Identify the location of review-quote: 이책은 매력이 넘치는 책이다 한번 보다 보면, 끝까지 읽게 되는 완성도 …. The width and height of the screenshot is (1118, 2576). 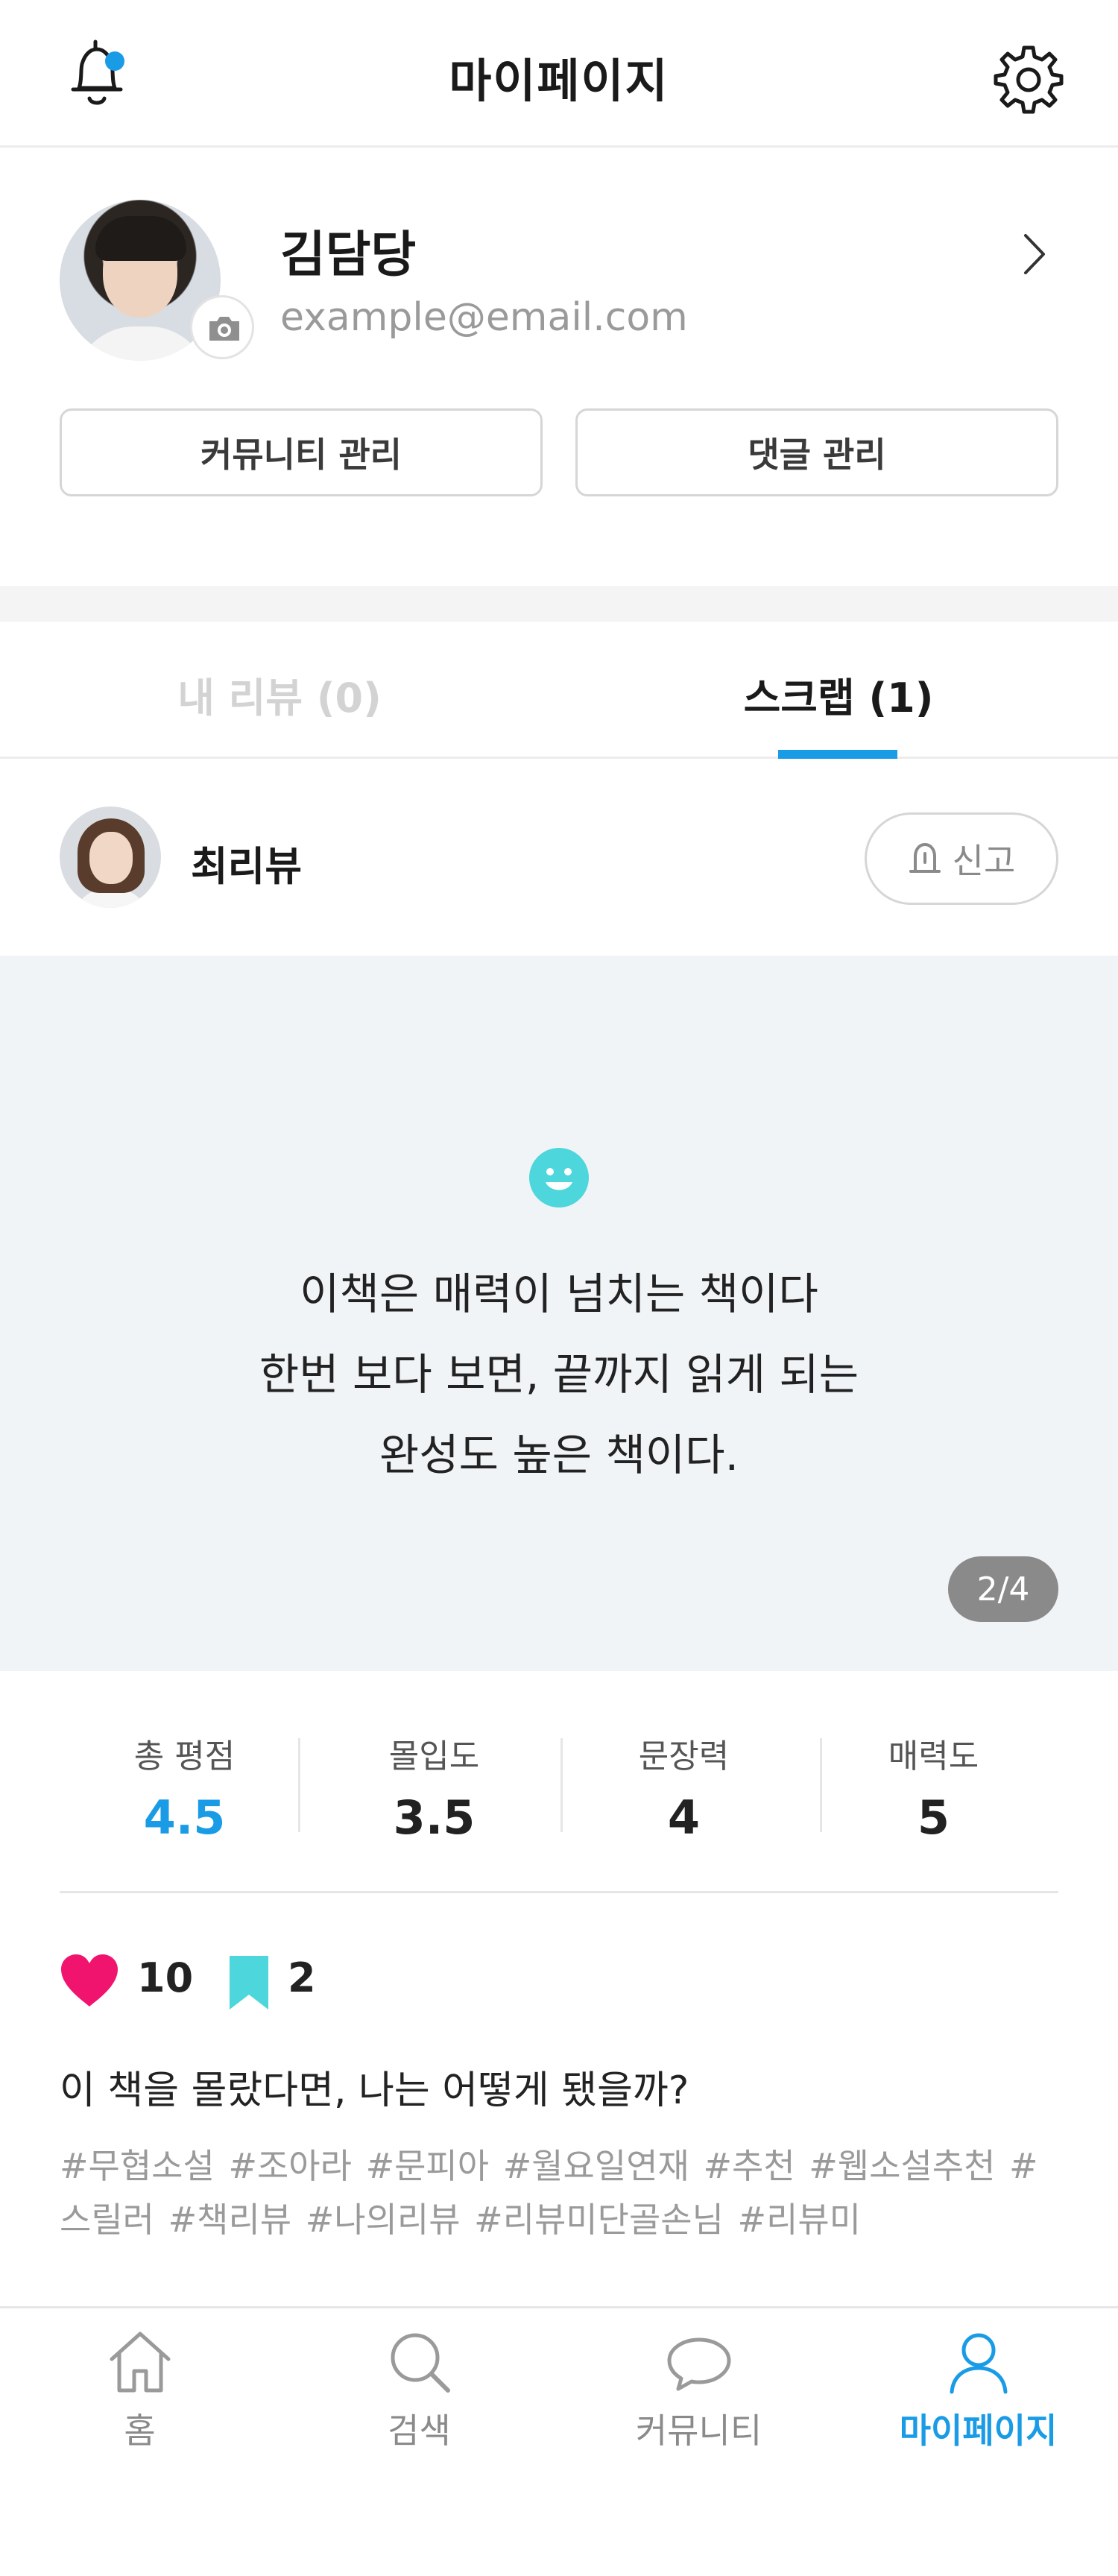
(559, 1374).